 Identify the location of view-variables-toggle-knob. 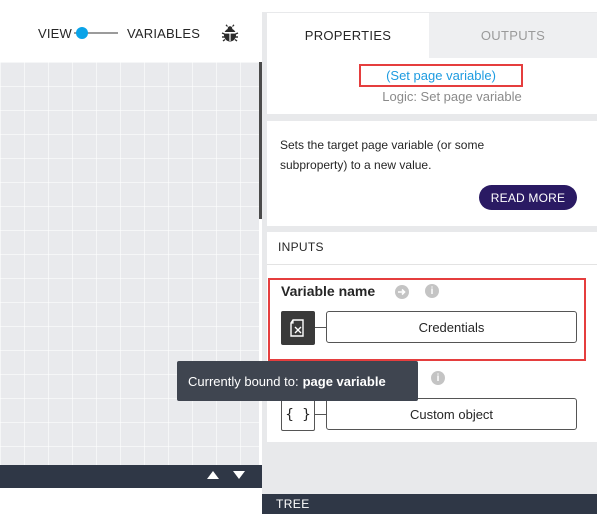
(82, 33).